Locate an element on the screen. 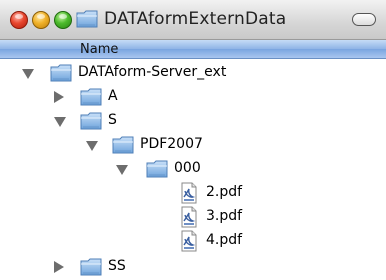 The width and height of the screenshot is (386, 280). title-bar: DATAformExternData is located at coordinates (193, 20).